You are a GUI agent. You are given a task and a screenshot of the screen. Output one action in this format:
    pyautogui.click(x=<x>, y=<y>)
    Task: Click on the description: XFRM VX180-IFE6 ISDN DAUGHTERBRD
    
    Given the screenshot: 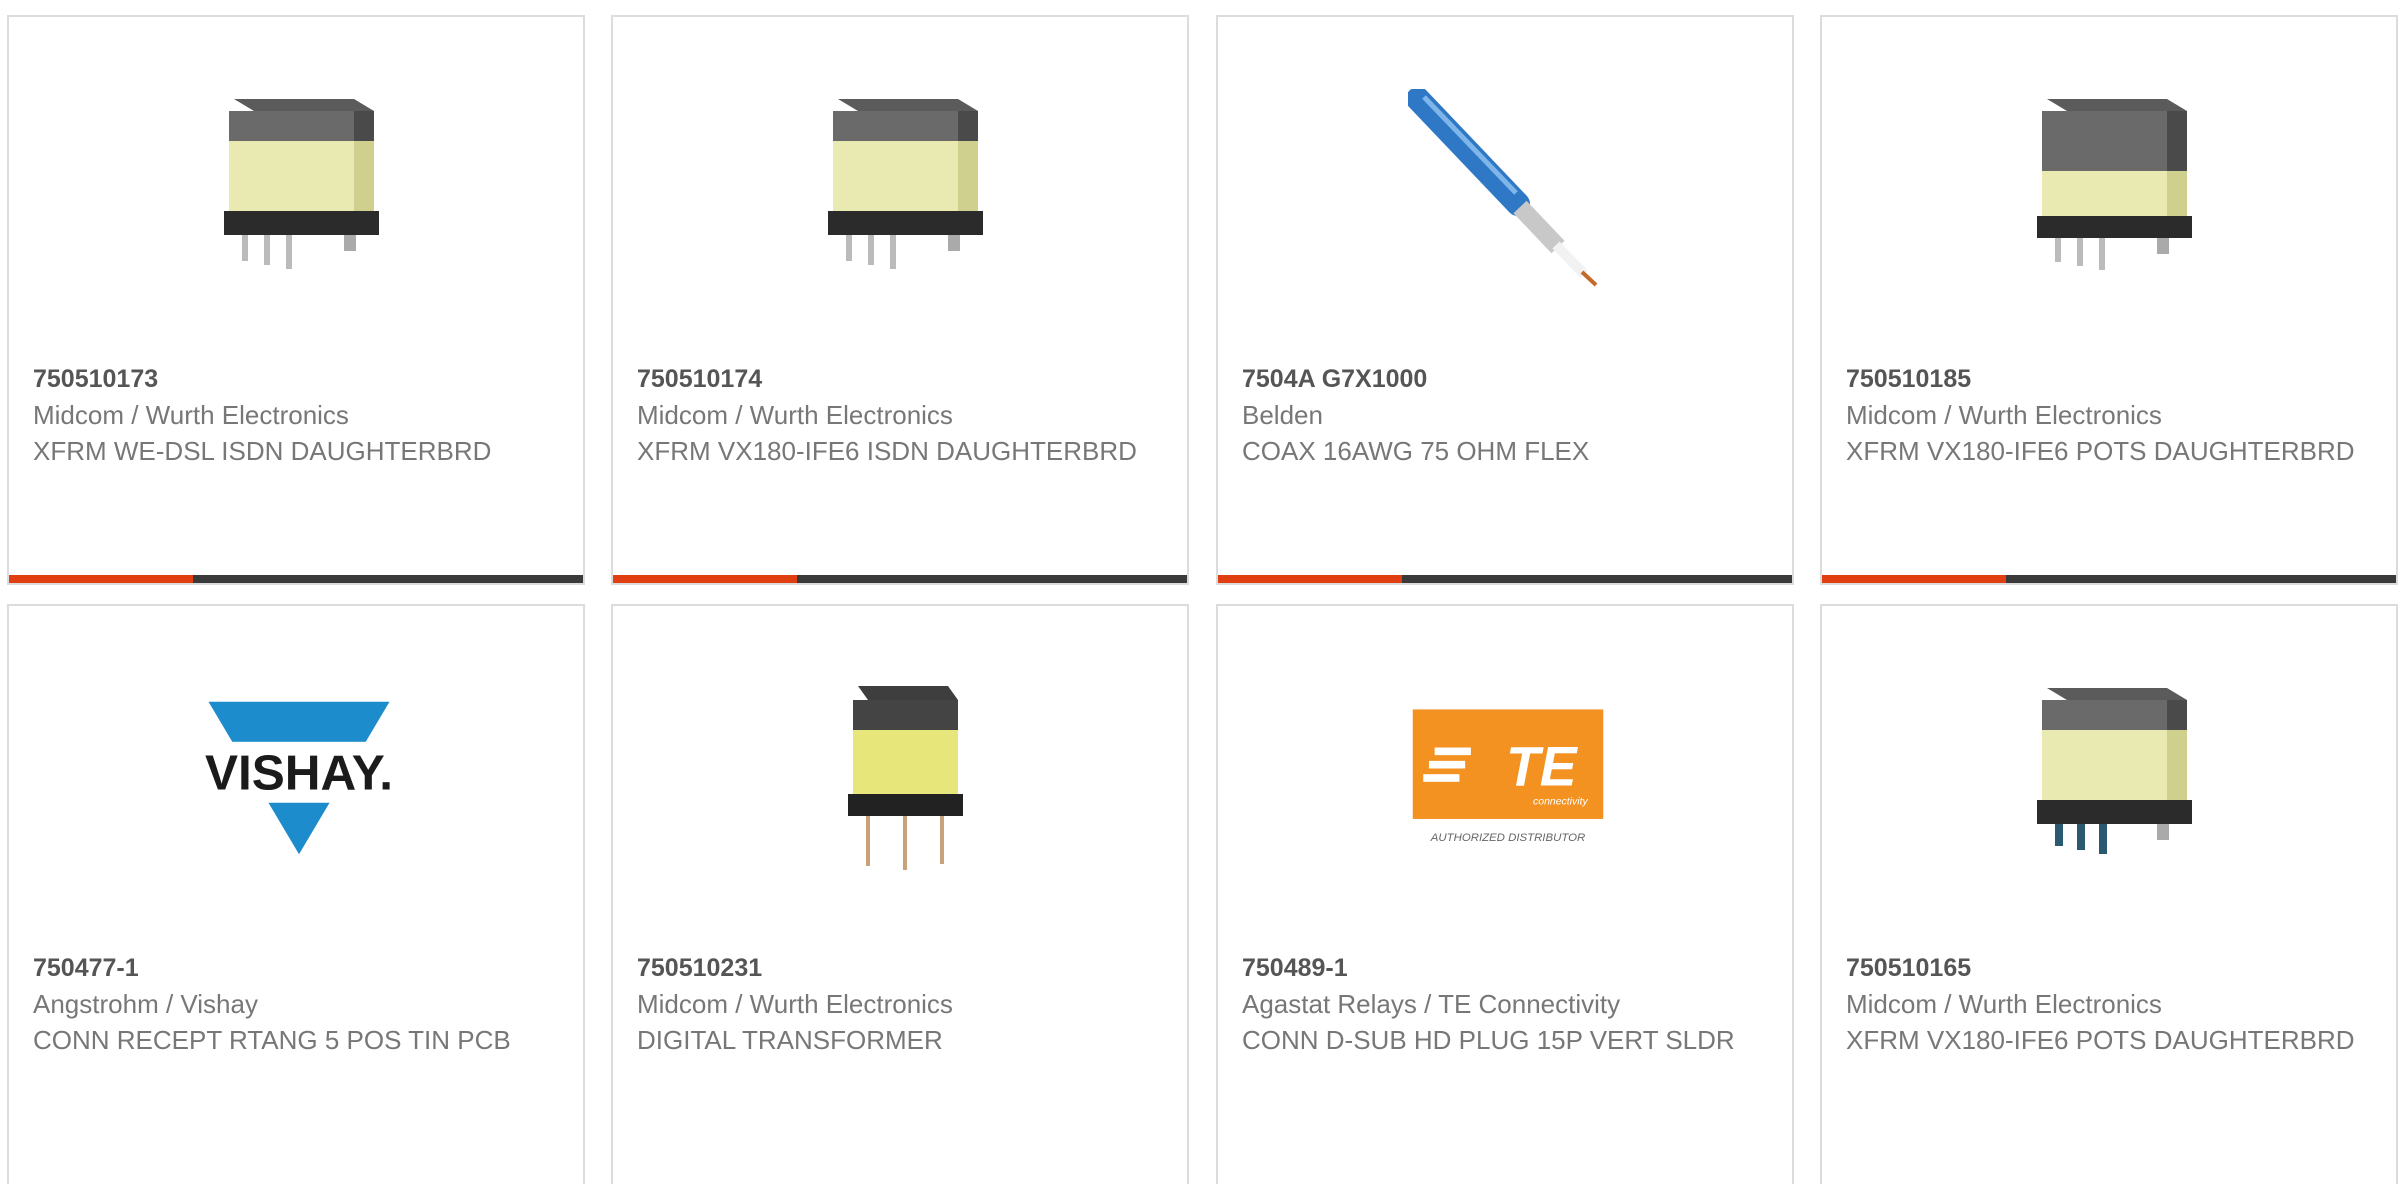 What is the action you would take?
    pyautogui.click(x=887, y=451)
    